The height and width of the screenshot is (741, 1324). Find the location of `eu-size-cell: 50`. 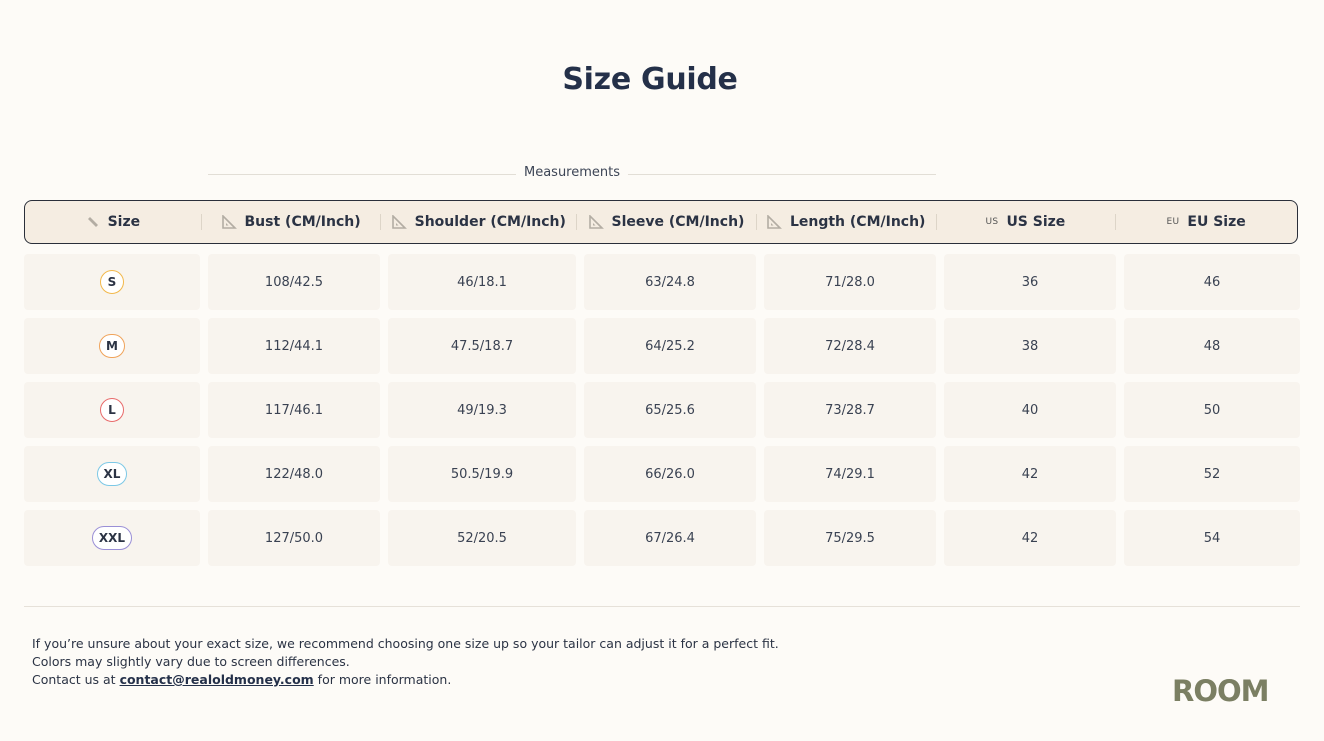

eu-size-cell: 50 is located at coordinates (1212, 410).